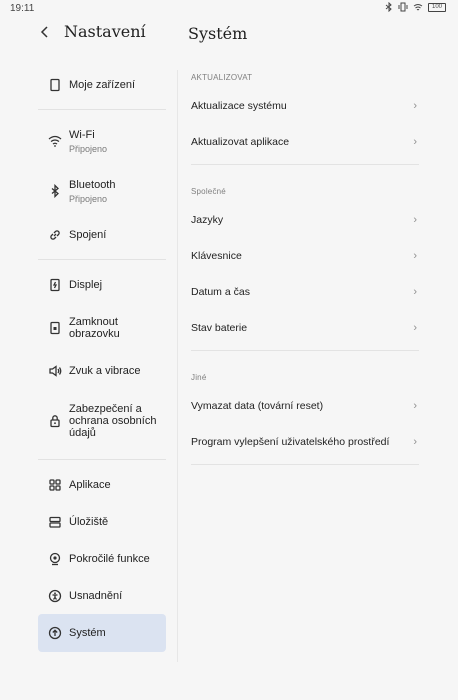 This screenshot has width=458, height=700. I want to click on status-time: 19:11, so click(22, 8).